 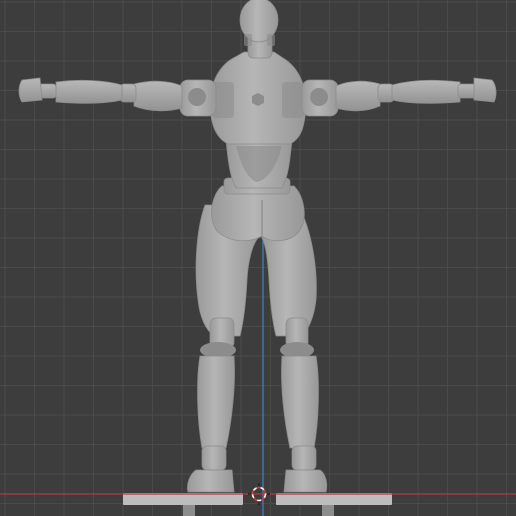 What do you see at coordinates (216, 402) in the screenshot?
I see `left-shin` at bounding box center [216, 402].